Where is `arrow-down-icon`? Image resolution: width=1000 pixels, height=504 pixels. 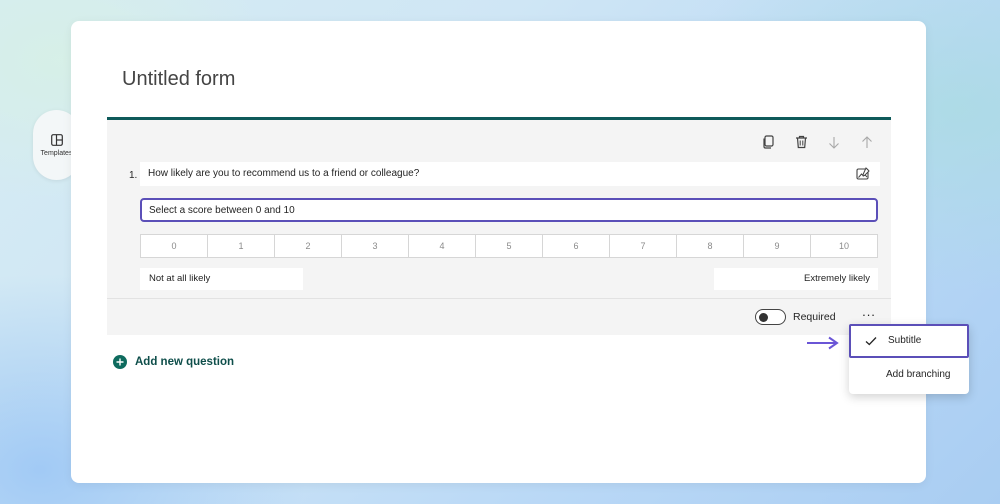 arrow-down-icon is located at coordinates (834, 142).